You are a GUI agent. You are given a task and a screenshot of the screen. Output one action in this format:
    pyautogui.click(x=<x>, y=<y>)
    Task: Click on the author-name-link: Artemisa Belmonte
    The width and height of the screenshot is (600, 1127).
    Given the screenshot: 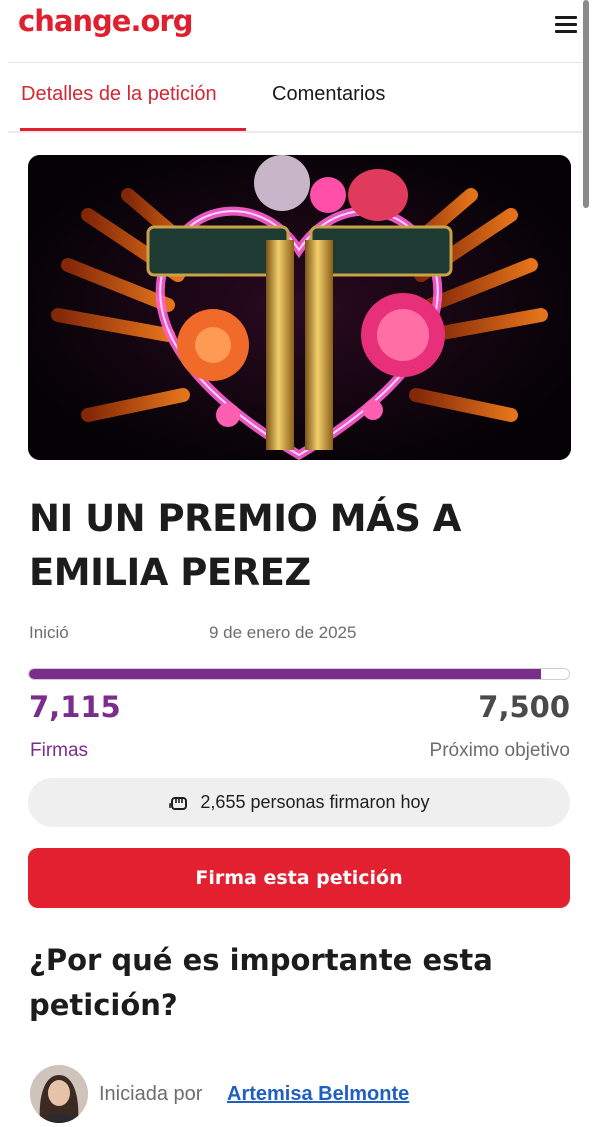 What is the action you would take?
    pyautogui.click(x=318, y=1094)
    